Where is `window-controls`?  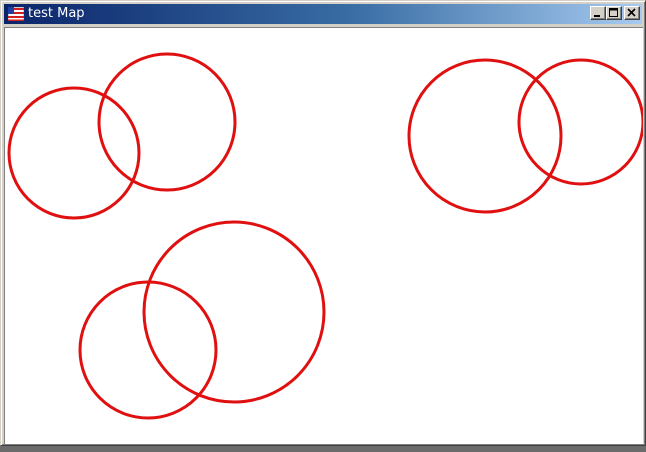 window-controls is located at coordinates (615, 13).